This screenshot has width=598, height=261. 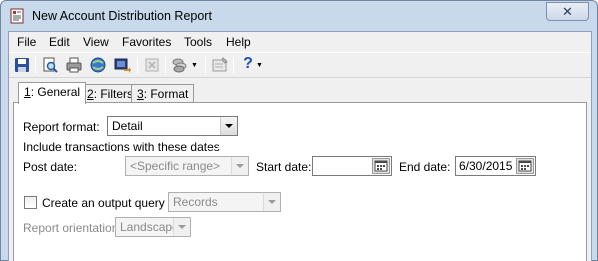 I want to click on date-section-label: Include transactions with these dates, so click(x=121, y=147).